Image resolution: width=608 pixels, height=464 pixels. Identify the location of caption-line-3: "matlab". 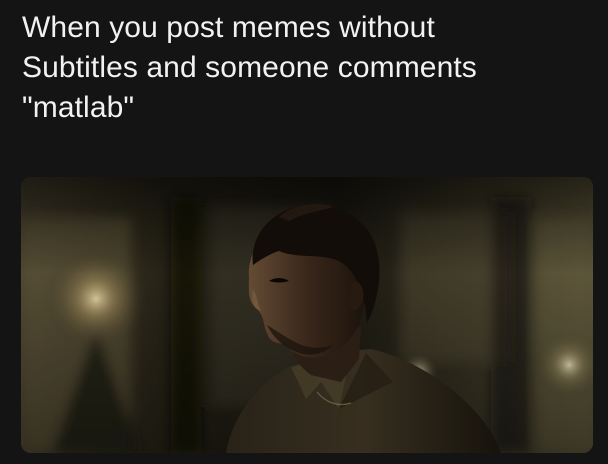
(78, 107).